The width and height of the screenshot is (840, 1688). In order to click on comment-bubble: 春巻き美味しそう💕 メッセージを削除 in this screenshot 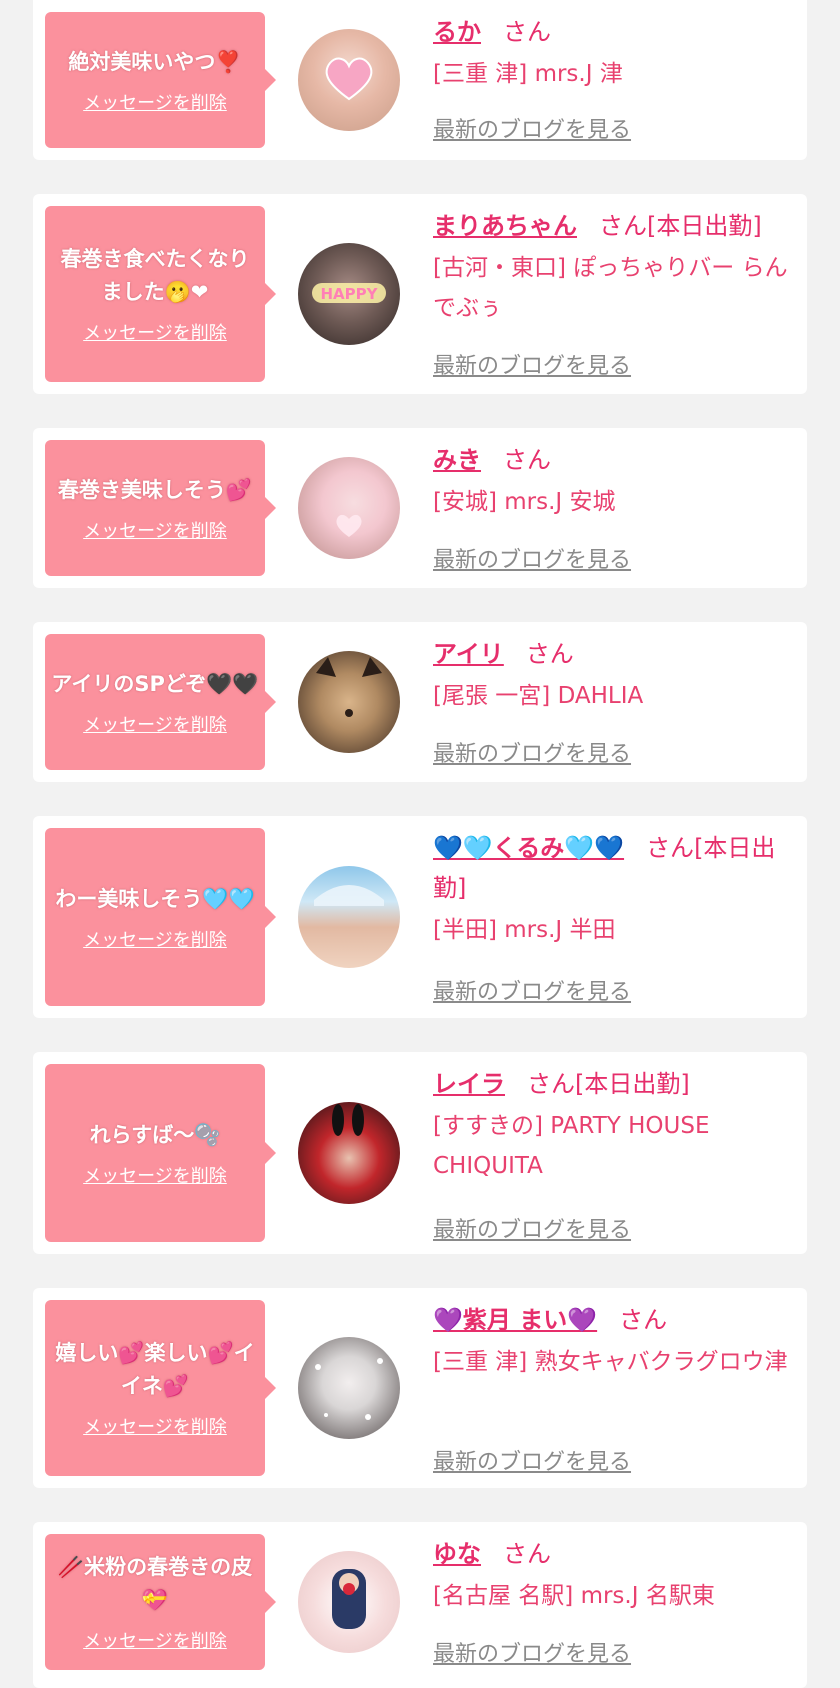, I will do `click(160, 508)`.